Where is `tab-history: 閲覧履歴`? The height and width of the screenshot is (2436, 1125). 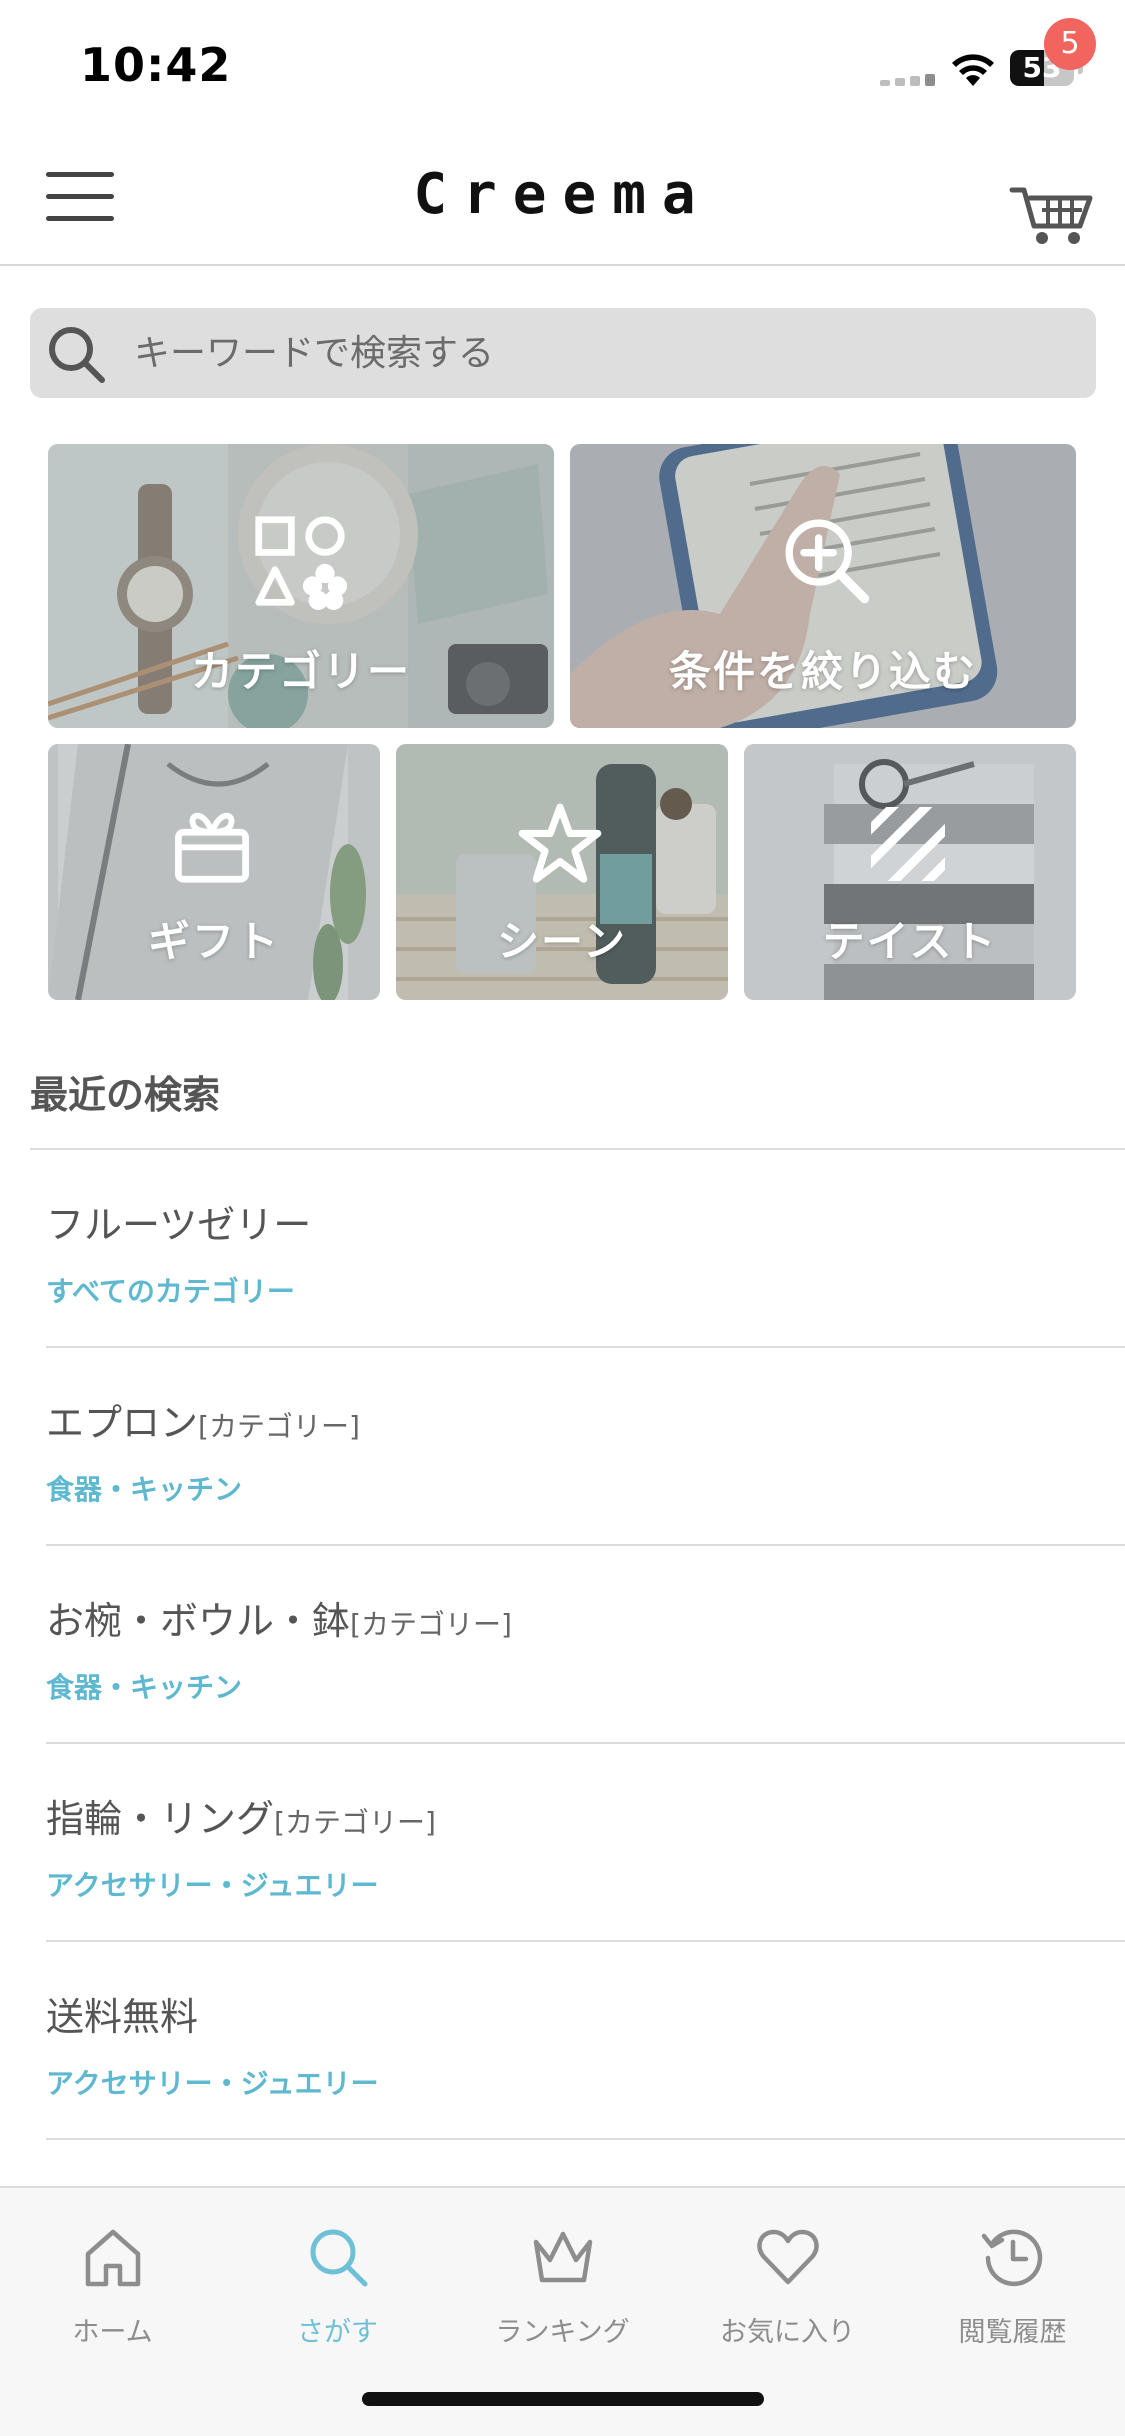 tab-history: 閲覧履歴 is located at coordinates (1012, 2281).